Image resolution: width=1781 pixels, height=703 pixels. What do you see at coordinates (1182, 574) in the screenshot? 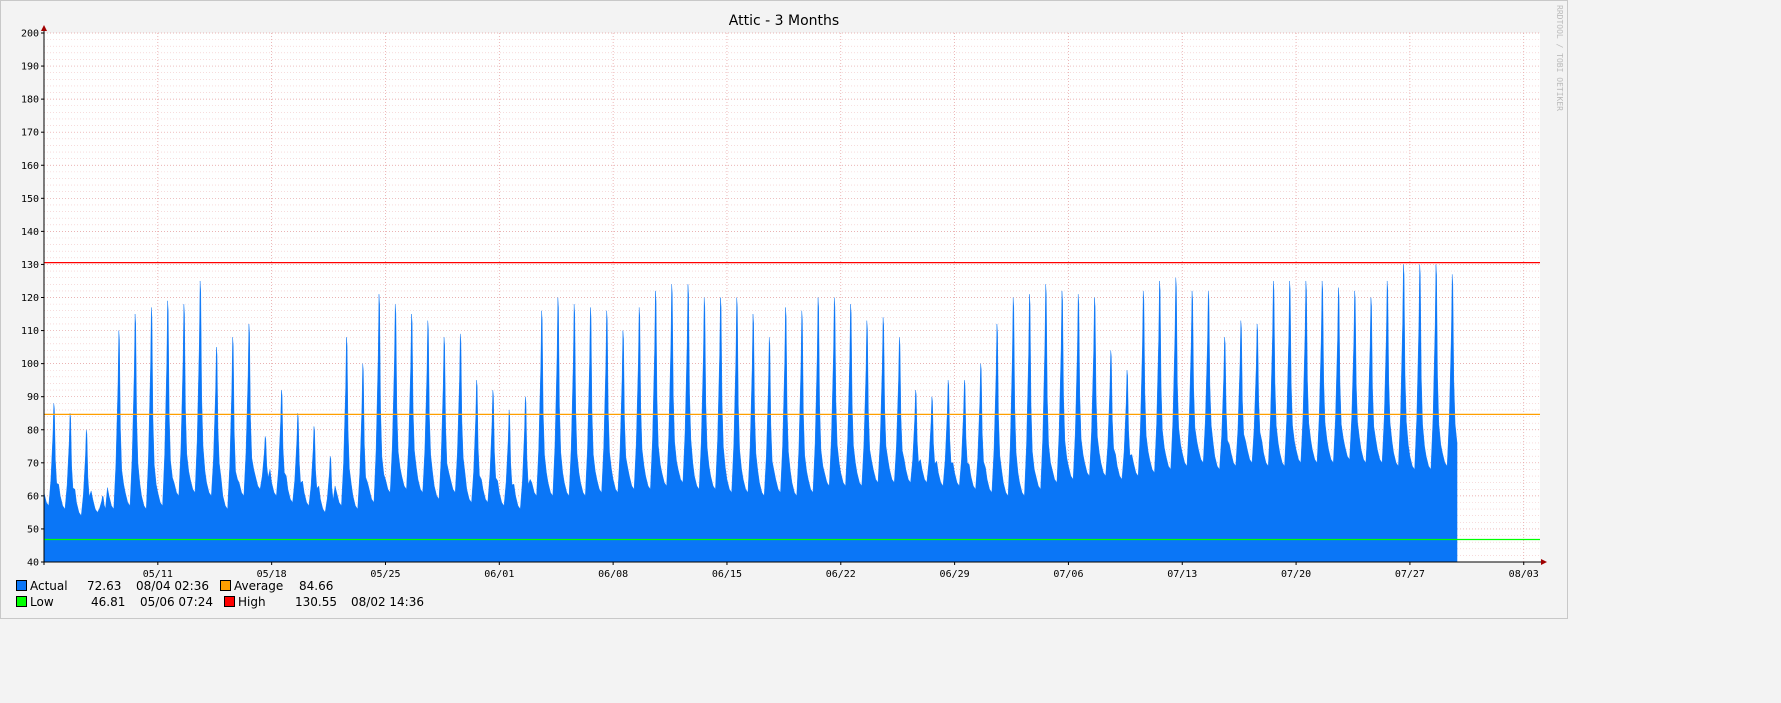
I see `x-tick-label: 07/13` at bounding box center [1182, 574].